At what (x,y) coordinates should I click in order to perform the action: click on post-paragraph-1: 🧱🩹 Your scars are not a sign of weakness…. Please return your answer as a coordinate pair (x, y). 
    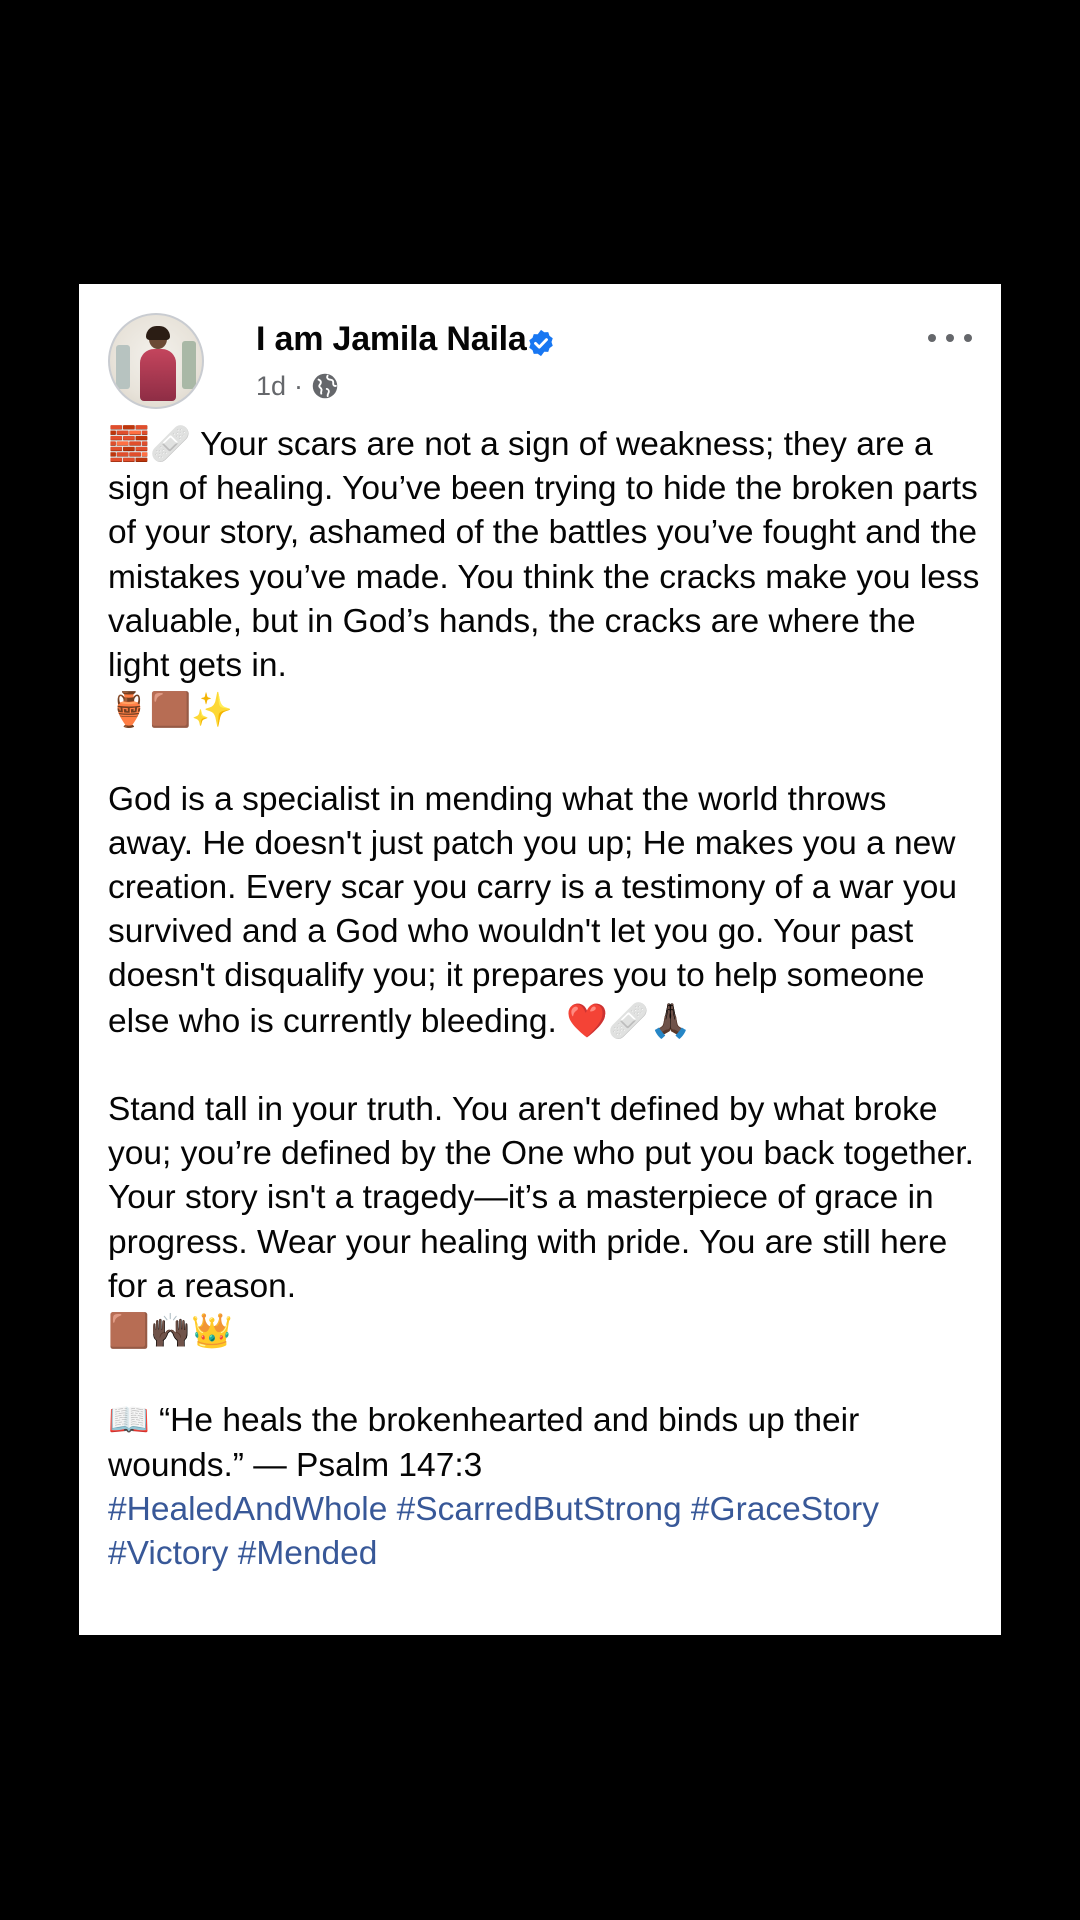
    Looking at the image, I should click on (544, 577).